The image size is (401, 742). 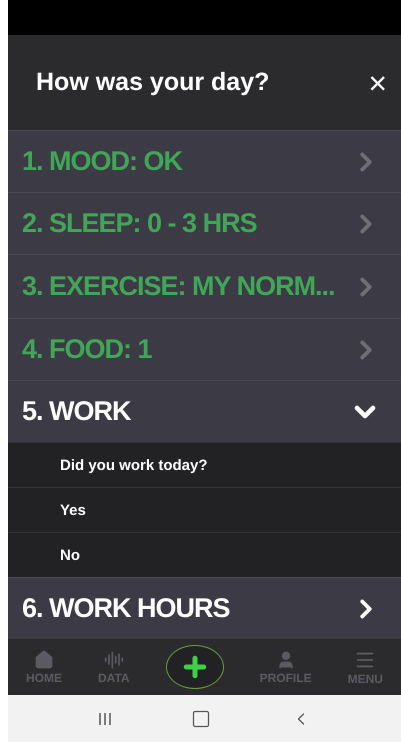 What do you see at coordinates (44, 660) in the screenshot?
I see `home-icon` at bounding box center [44, 660].